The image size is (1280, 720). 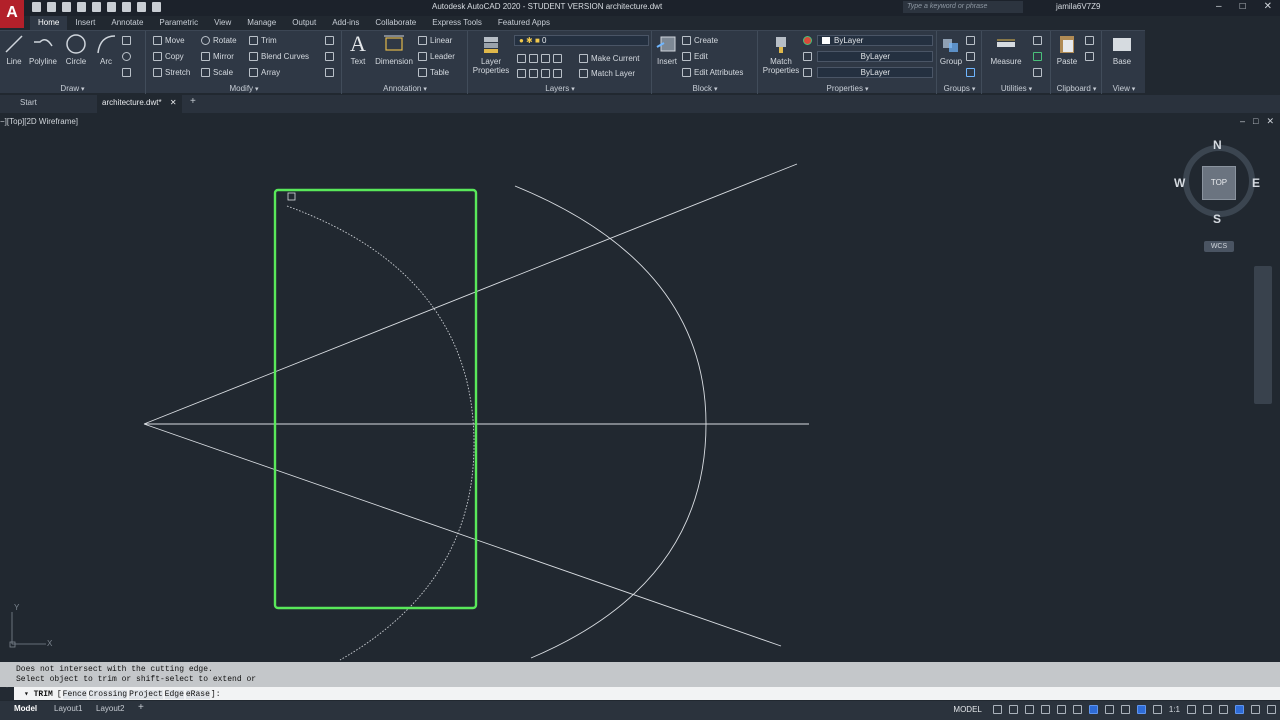 I want to click on group-button: Group, so click(x=951, y=49).